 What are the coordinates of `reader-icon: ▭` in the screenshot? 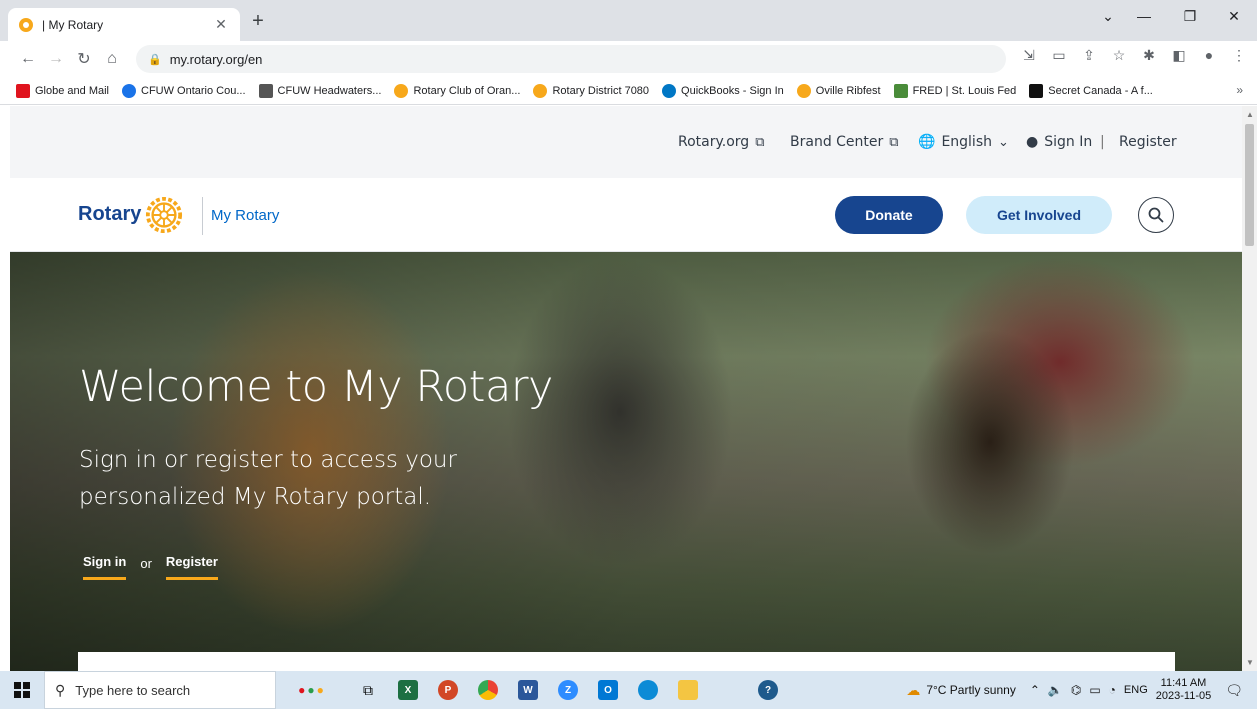 It's located at (1059, 55).